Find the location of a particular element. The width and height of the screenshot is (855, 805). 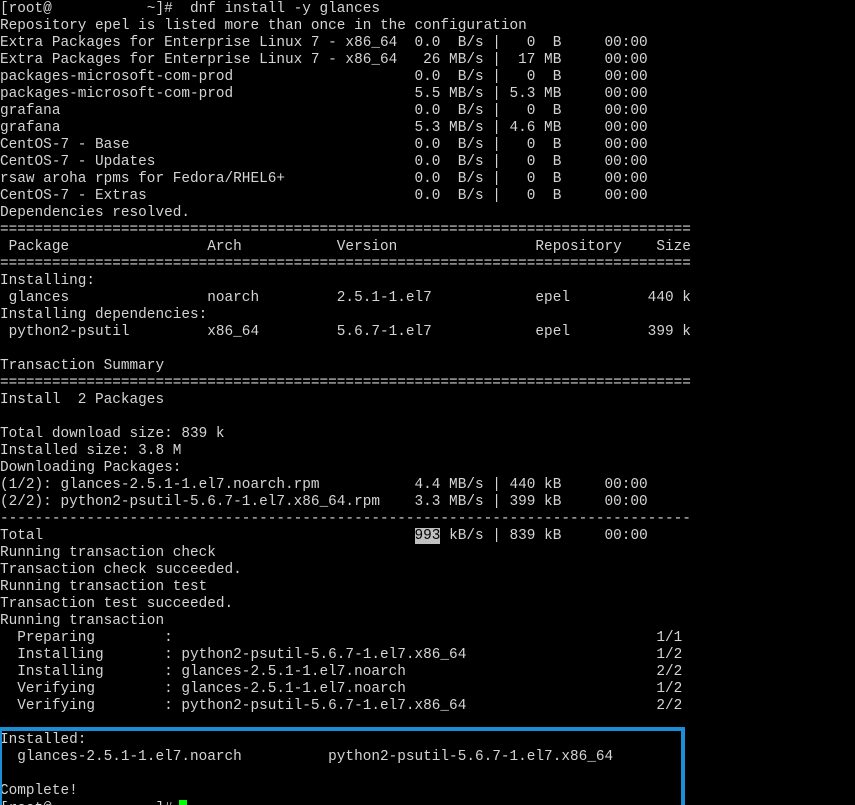

terminal-line: [root@ ~]# dnf install -y glances is located at coordinates (190, 9).